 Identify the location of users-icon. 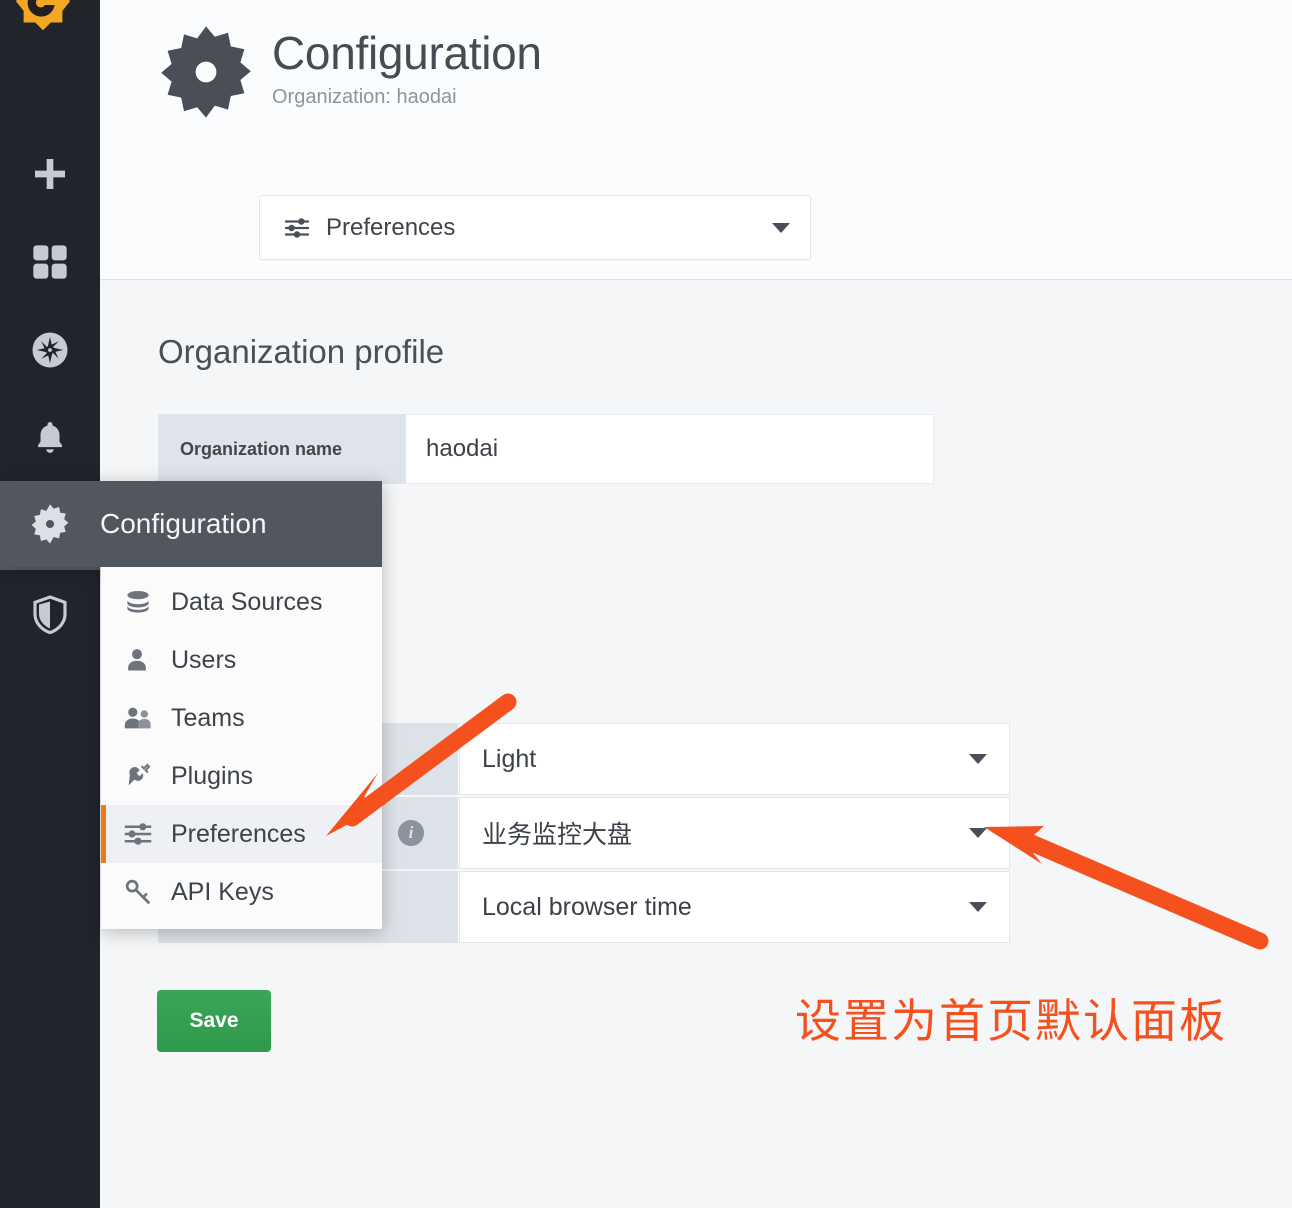
(147, 718).